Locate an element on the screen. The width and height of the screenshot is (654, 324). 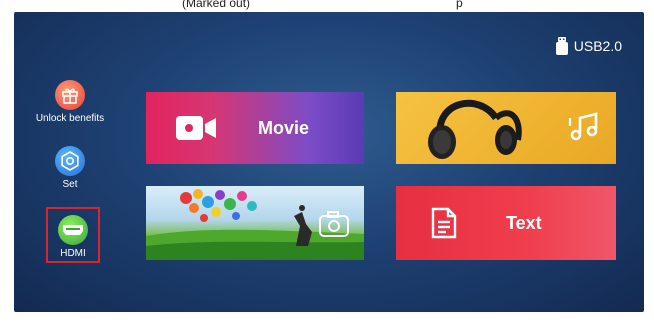
sidebar-item-hdmi: HDMI is located at coordinates (73, 235).